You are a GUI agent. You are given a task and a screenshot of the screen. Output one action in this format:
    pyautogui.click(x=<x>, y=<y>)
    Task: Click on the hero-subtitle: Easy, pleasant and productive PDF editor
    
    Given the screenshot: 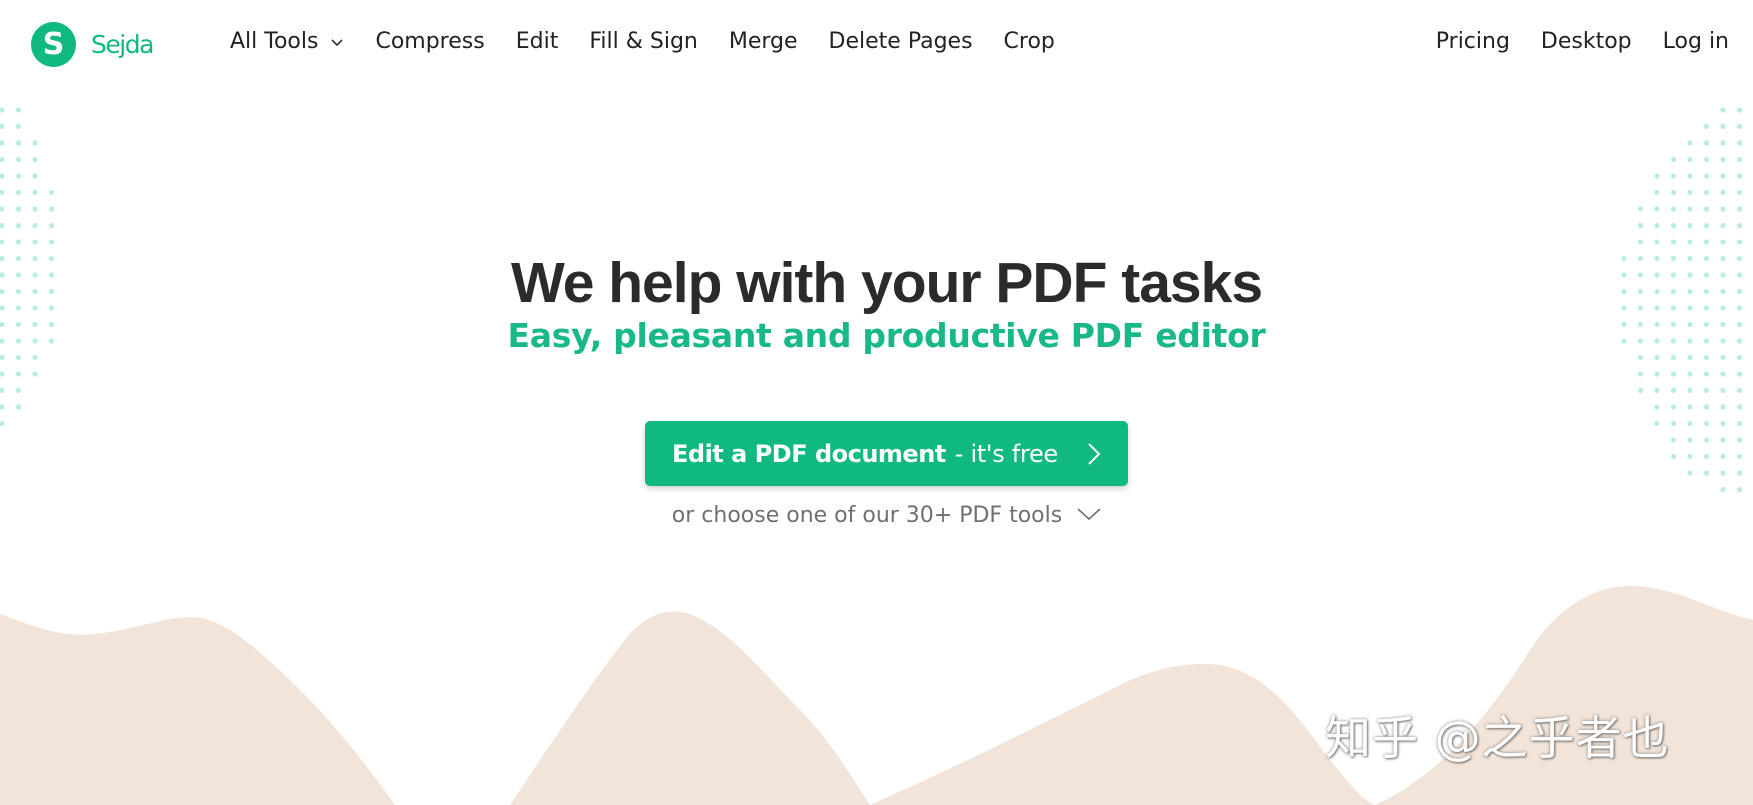 What is the action you would take?
    pyautogui.click(x=886, y=335)
    